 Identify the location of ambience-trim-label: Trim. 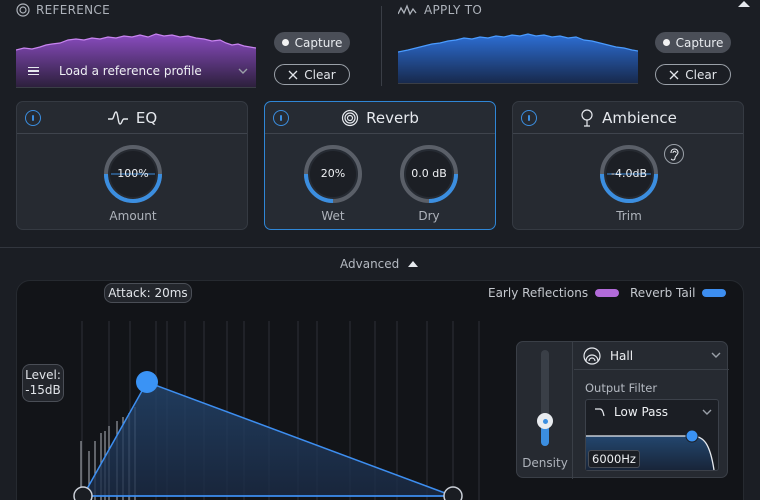
(629, 216).